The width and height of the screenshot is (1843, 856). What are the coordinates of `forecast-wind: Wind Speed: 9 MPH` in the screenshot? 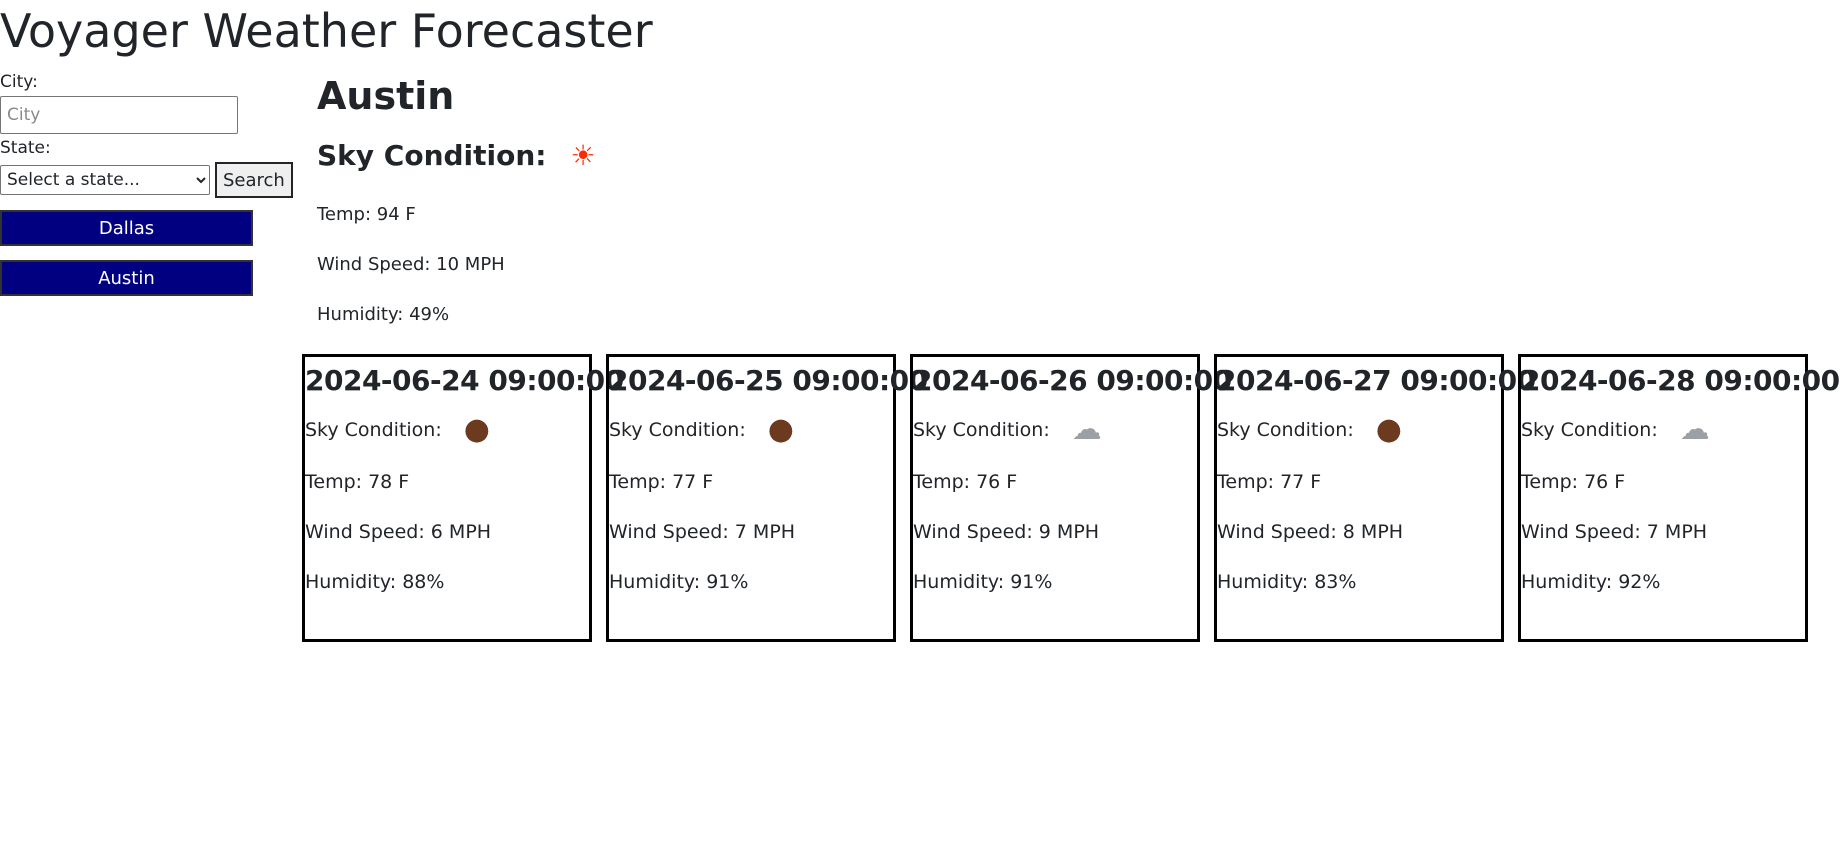 It's located at (1006, 532).